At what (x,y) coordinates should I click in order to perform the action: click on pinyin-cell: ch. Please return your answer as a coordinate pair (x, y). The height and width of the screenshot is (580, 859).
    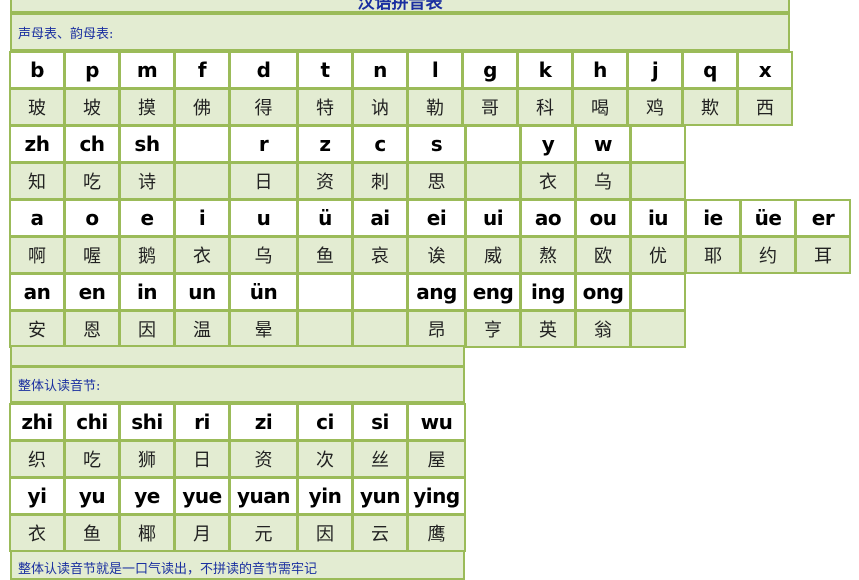
    Looking at the image, I should click on (92, 144).